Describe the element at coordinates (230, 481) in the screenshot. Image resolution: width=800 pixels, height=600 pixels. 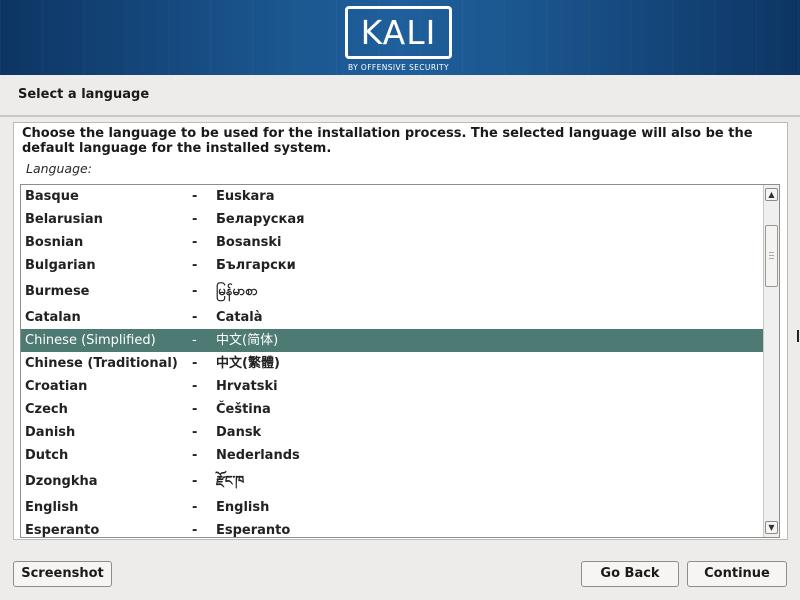
I see `language-native-name: རྫོང་ཁ` at that location.